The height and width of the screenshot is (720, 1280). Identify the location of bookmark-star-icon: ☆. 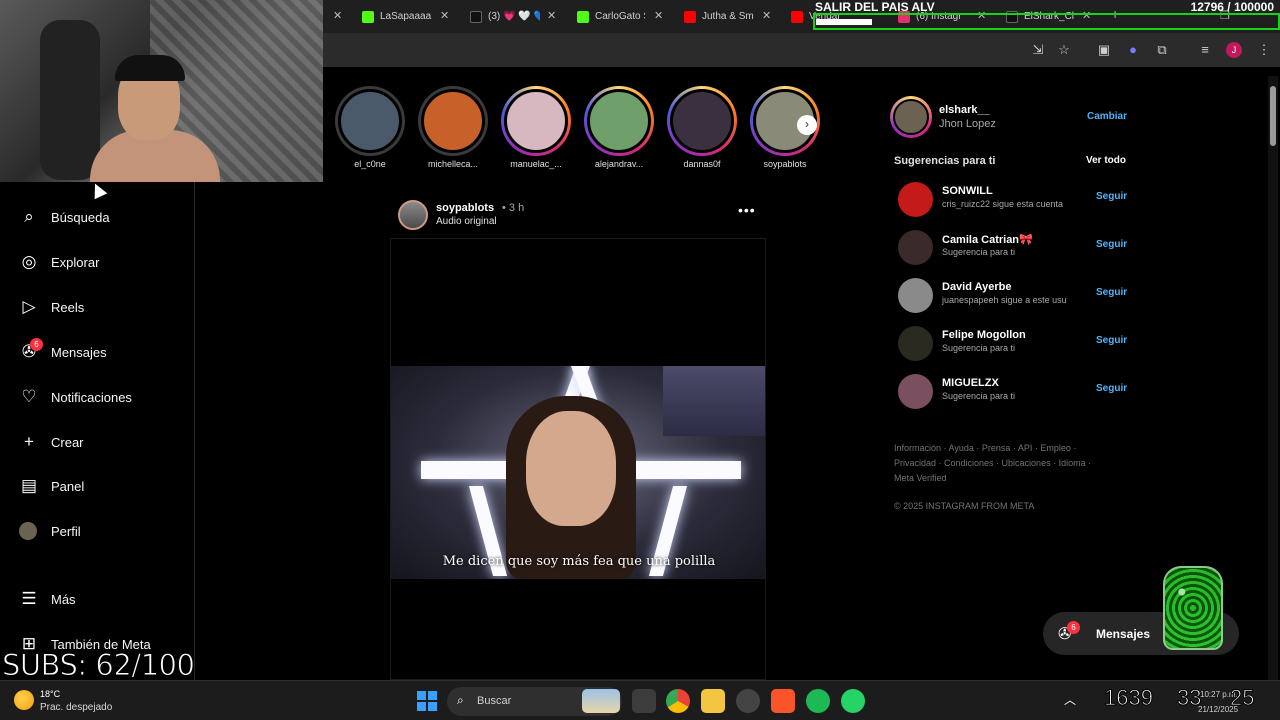
(1064, 50).